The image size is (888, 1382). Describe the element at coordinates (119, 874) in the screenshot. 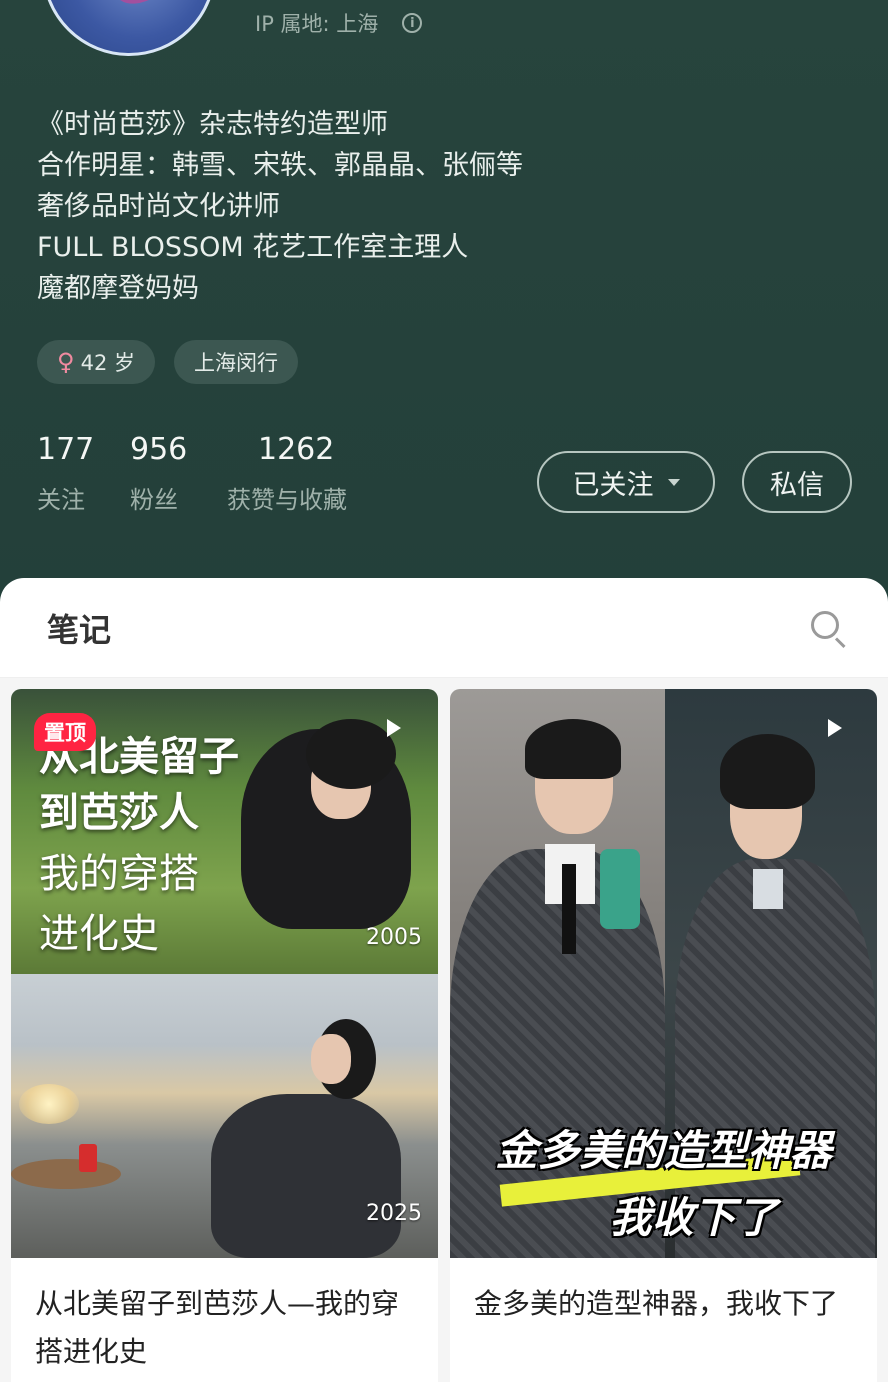

I see `cover-title-line: 我的穿搭` at that location.